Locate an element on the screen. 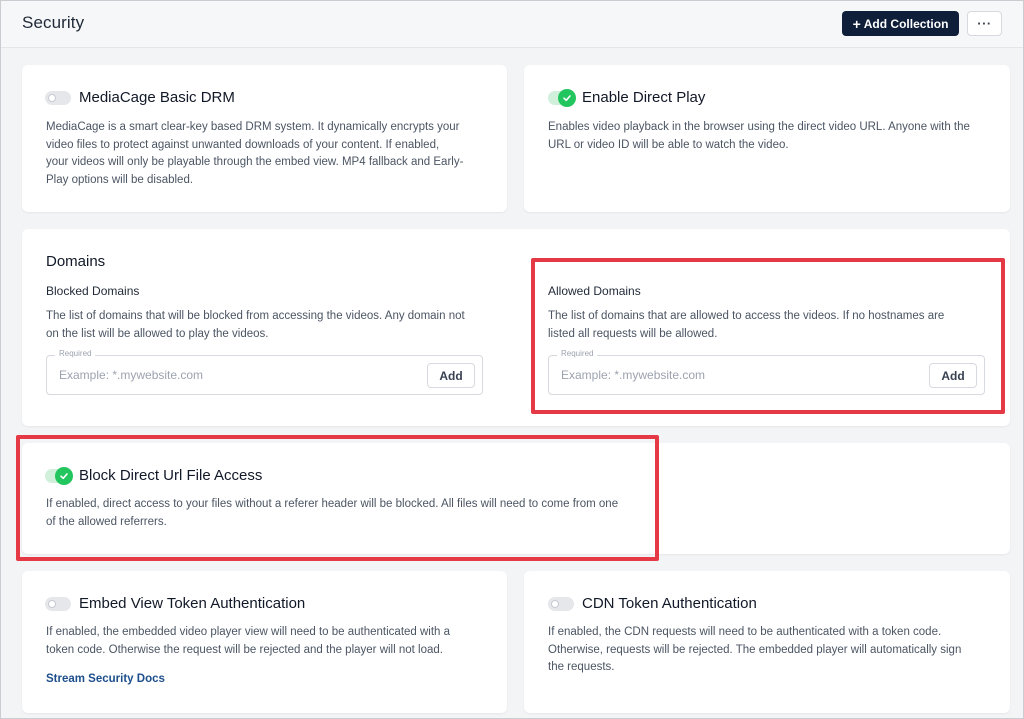 The height and width of the screenshot is (719, 1024). add-blocked-domain-button: Add is located at coordinates (451, 375).